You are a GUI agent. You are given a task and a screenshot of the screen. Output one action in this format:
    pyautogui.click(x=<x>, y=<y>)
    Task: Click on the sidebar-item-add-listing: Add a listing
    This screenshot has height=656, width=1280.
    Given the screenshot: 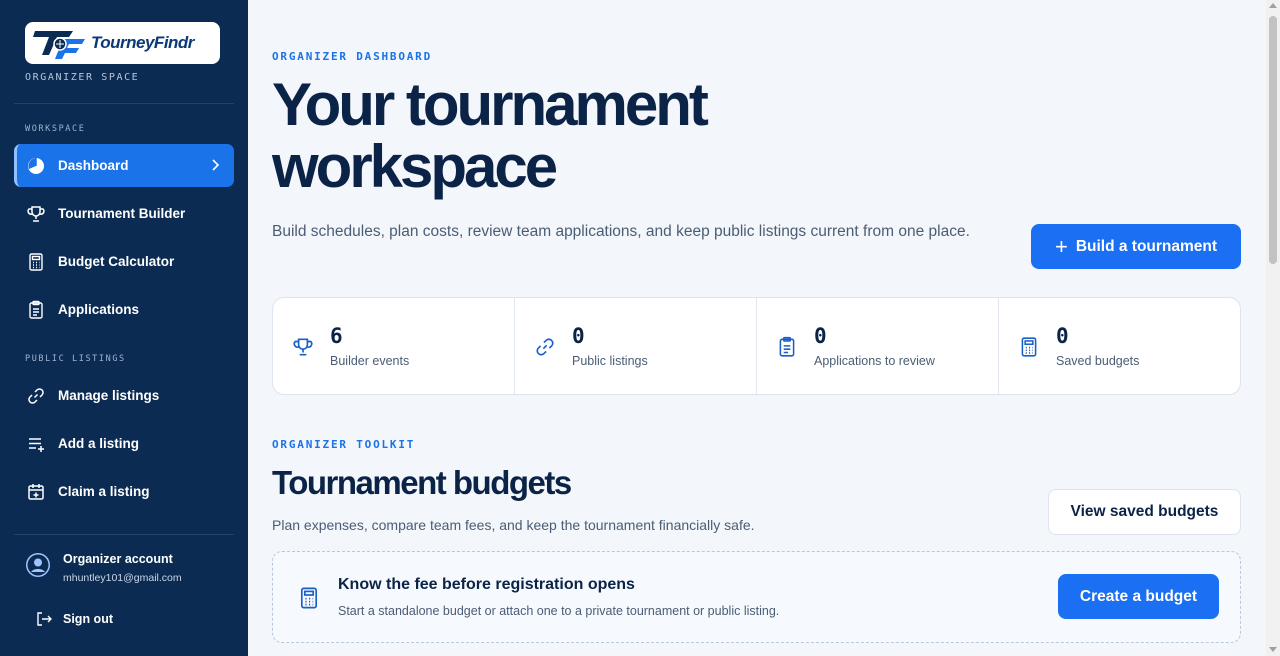 What is the action you would take?
    pyautogui.click(x=124, y=443)
    